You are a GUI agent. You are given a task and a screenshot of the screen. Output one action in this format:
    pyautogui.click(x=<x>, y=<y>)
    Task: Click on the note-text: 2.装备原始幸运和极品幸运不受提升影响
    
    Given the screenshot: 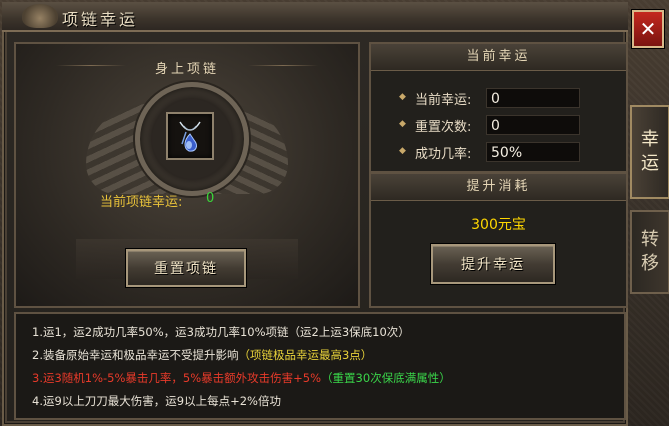 What is the action you would take?
    pyautogui.click(x=135, y=355)
    